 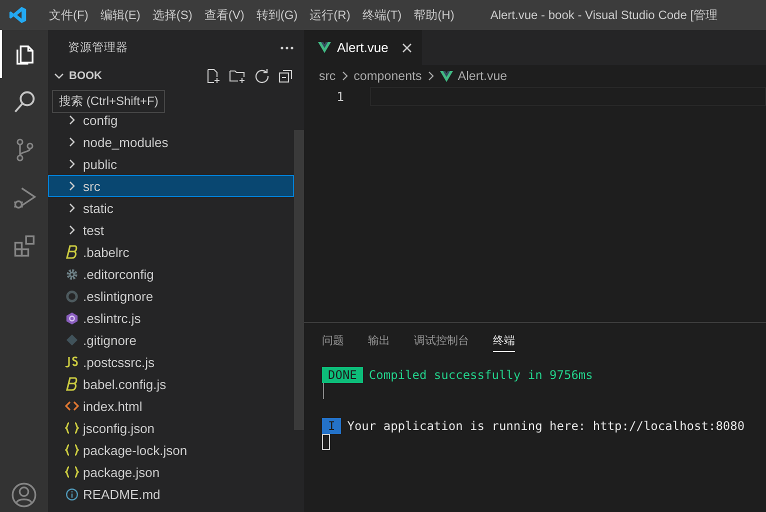 I want to click on breadcrumb-item: Alert.vue, so click(x=483, y=76).